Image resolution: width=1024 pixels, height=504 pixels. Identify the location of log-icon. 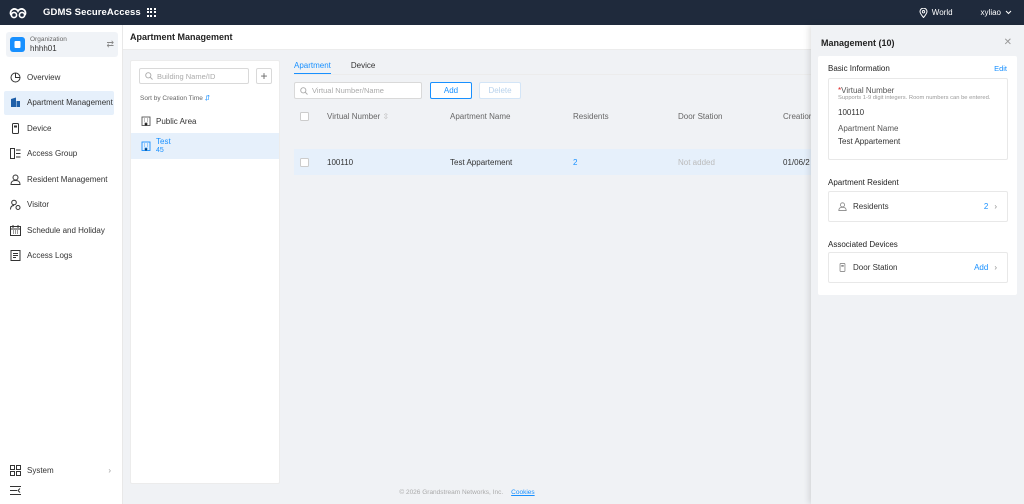
(15, 255).